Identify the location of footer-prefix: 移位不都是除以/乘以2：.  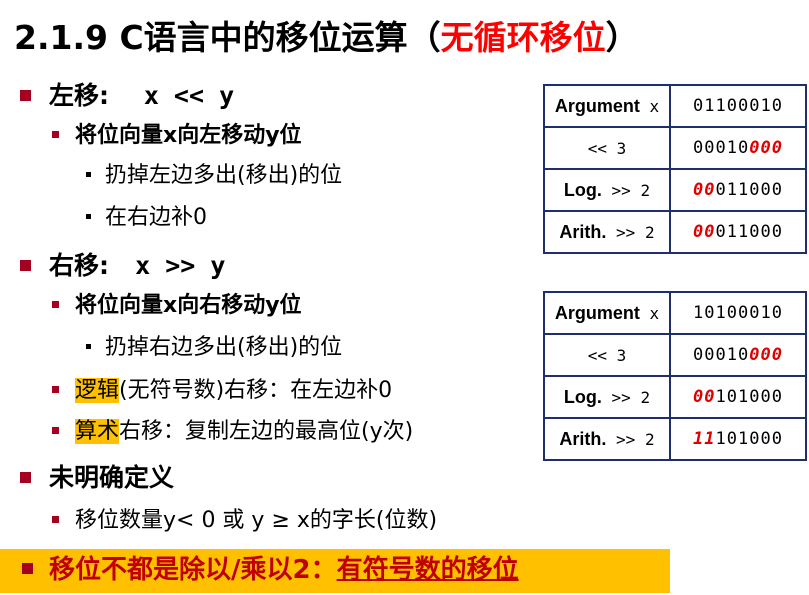
(193, 570).